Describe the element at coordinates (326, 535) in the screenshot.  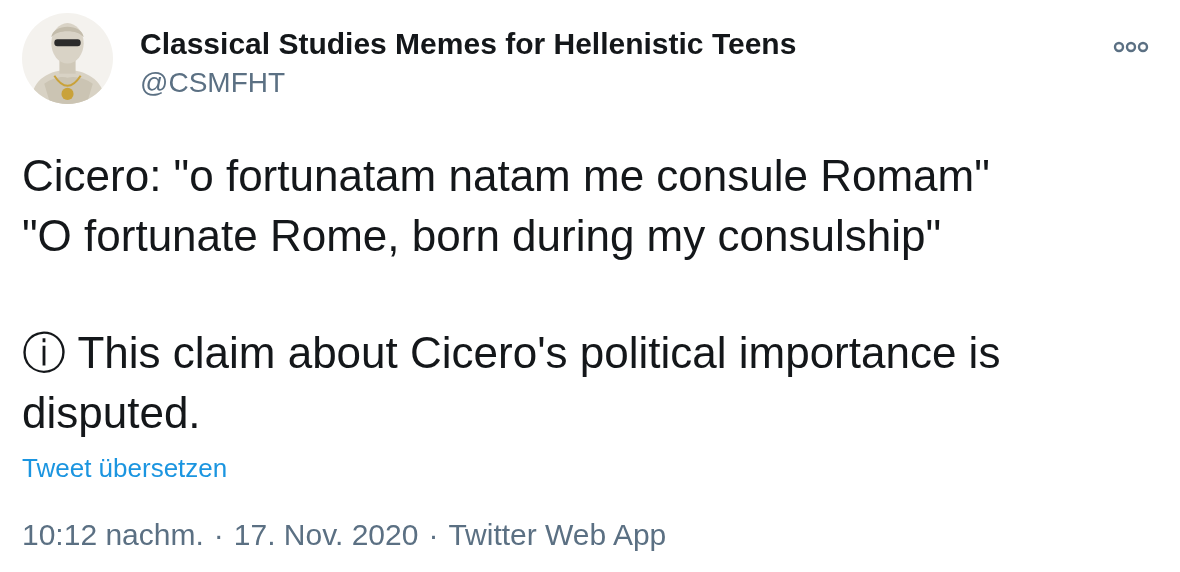
I see `tweet-meta-link: 17. Nov. 2020` at that location.